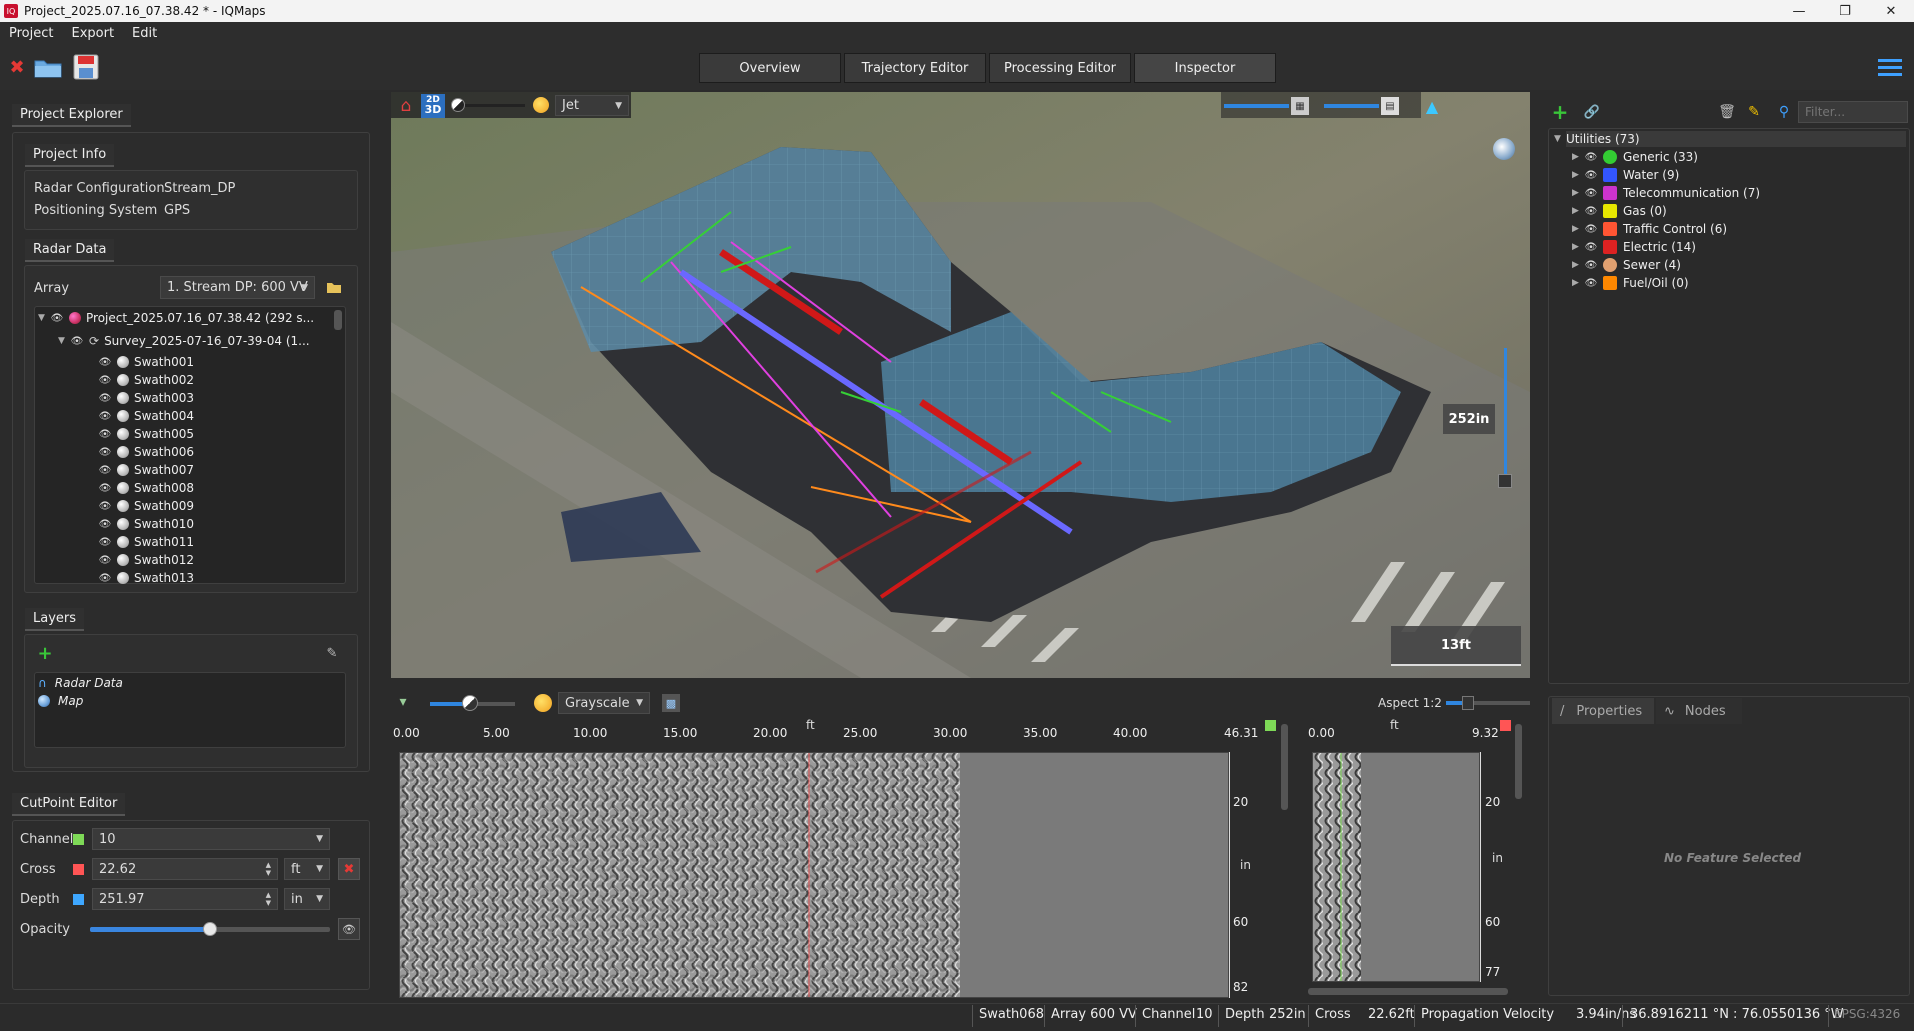  Describe the element at coordinates (1853, 112) in the screenshot. I see `filter-input` at that location.